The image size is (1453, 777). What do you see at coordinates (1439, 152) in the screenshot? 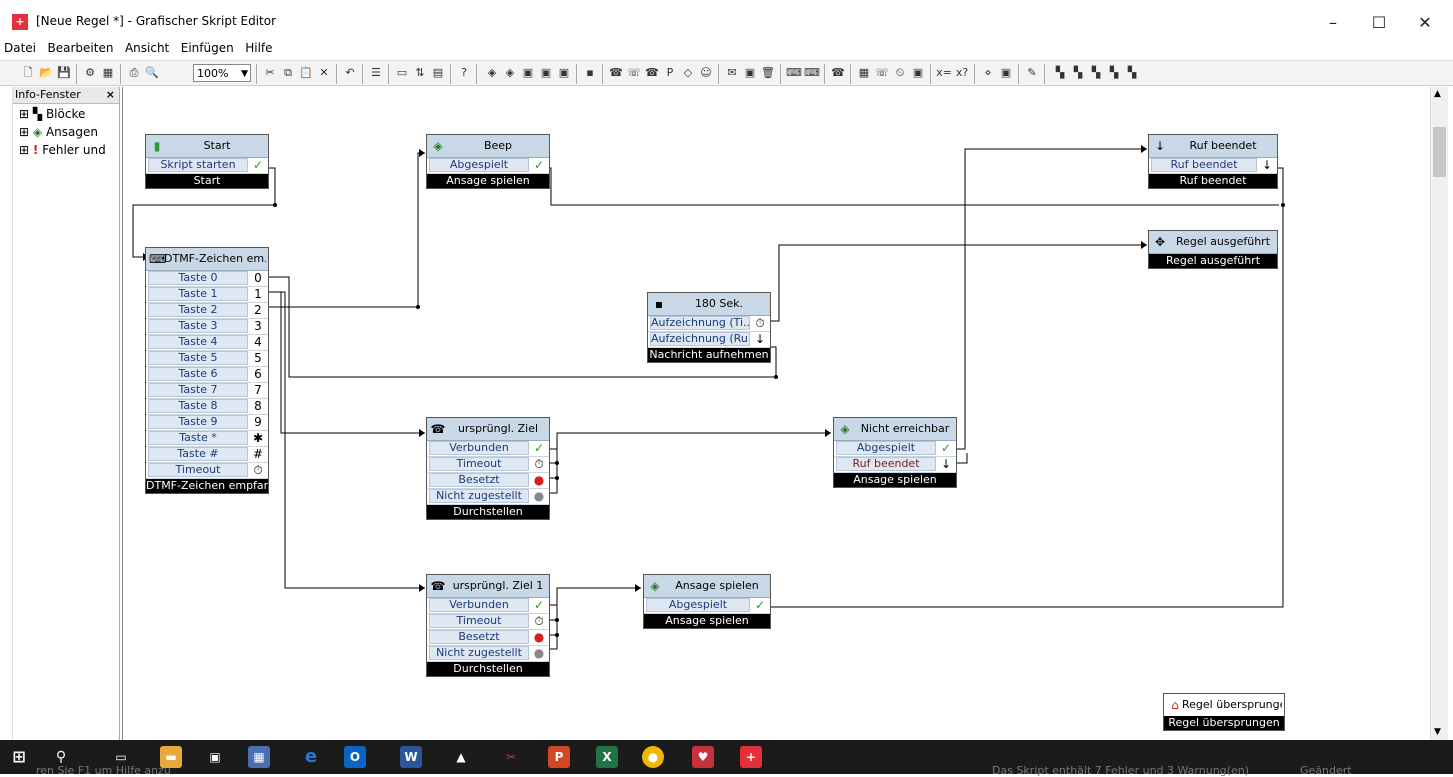
I see `scroll-thumb` at bounding box center [1439, 152].